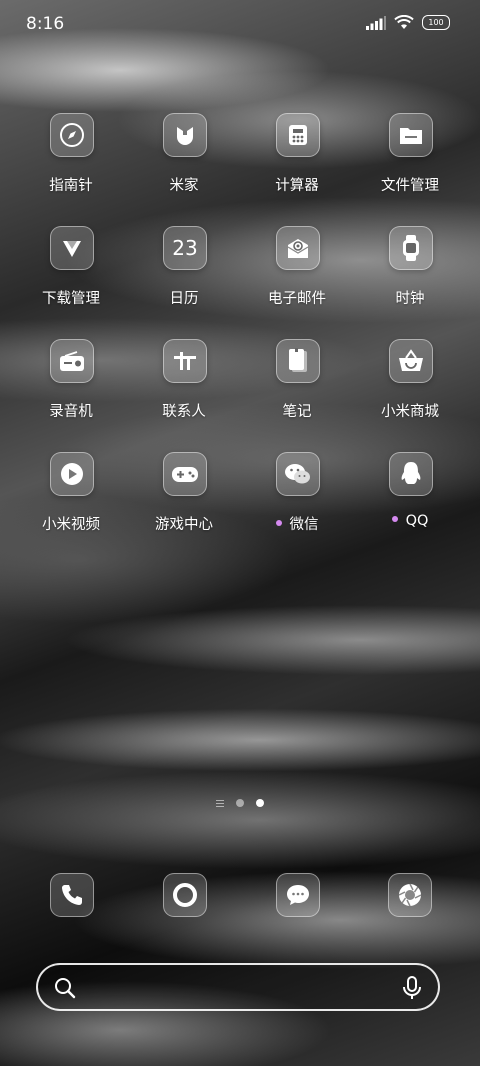 The height and width of the screenshot is (1066, 480). Describe the element at coordinates (411, 361) in the screenshot. I see `shopping-bag-icon` at that location.